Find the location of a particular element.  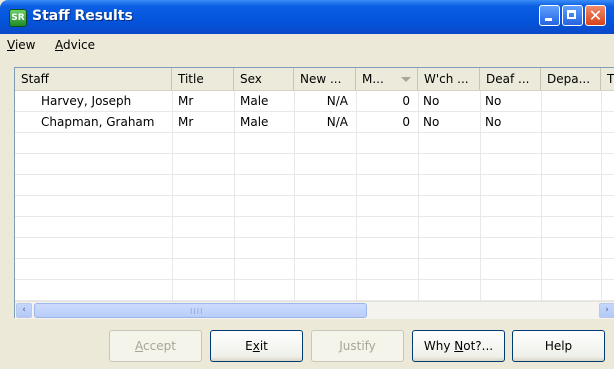

menu-advice: Advice is located at coordinates (75, 45).